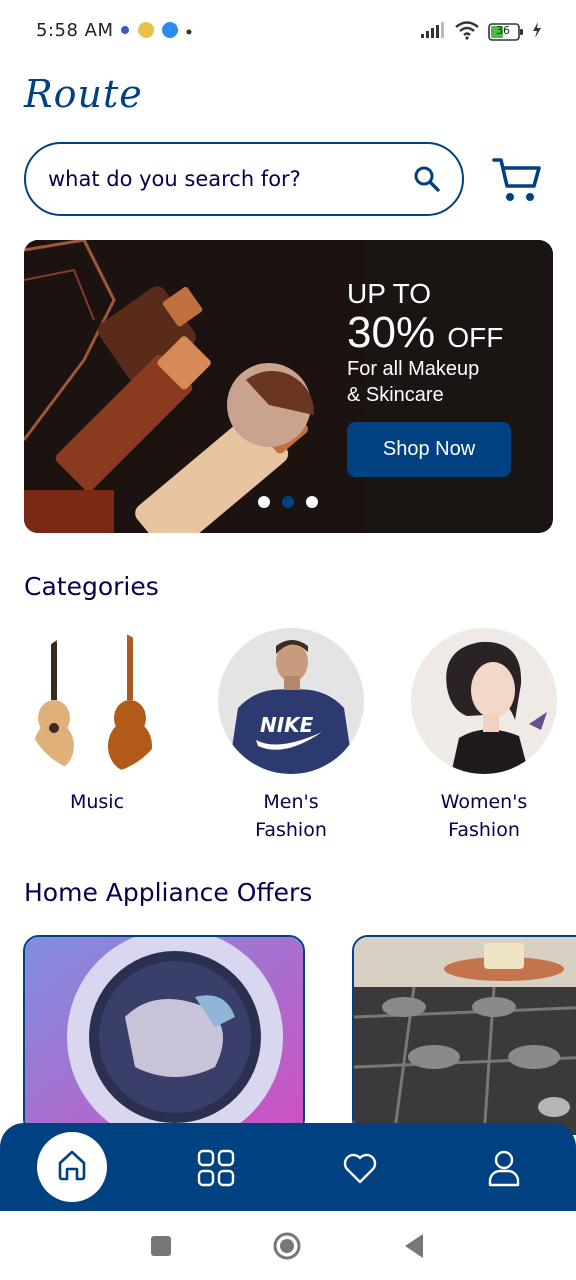  What do you see at coordinates (467, 32) in the screenshot?
I see `wifi-icon` at bounding box center [467, 32].